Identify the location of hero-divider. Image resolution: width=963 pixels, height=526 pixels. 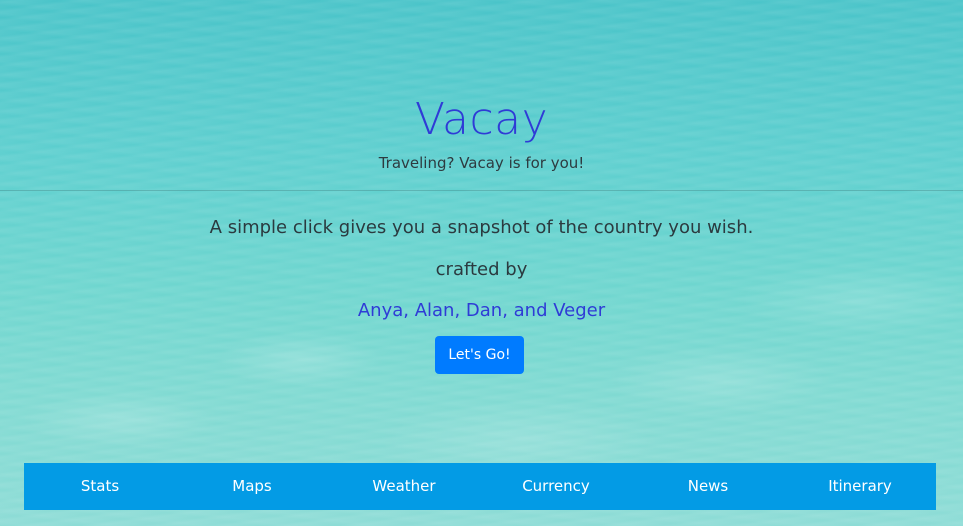
(481, 190).